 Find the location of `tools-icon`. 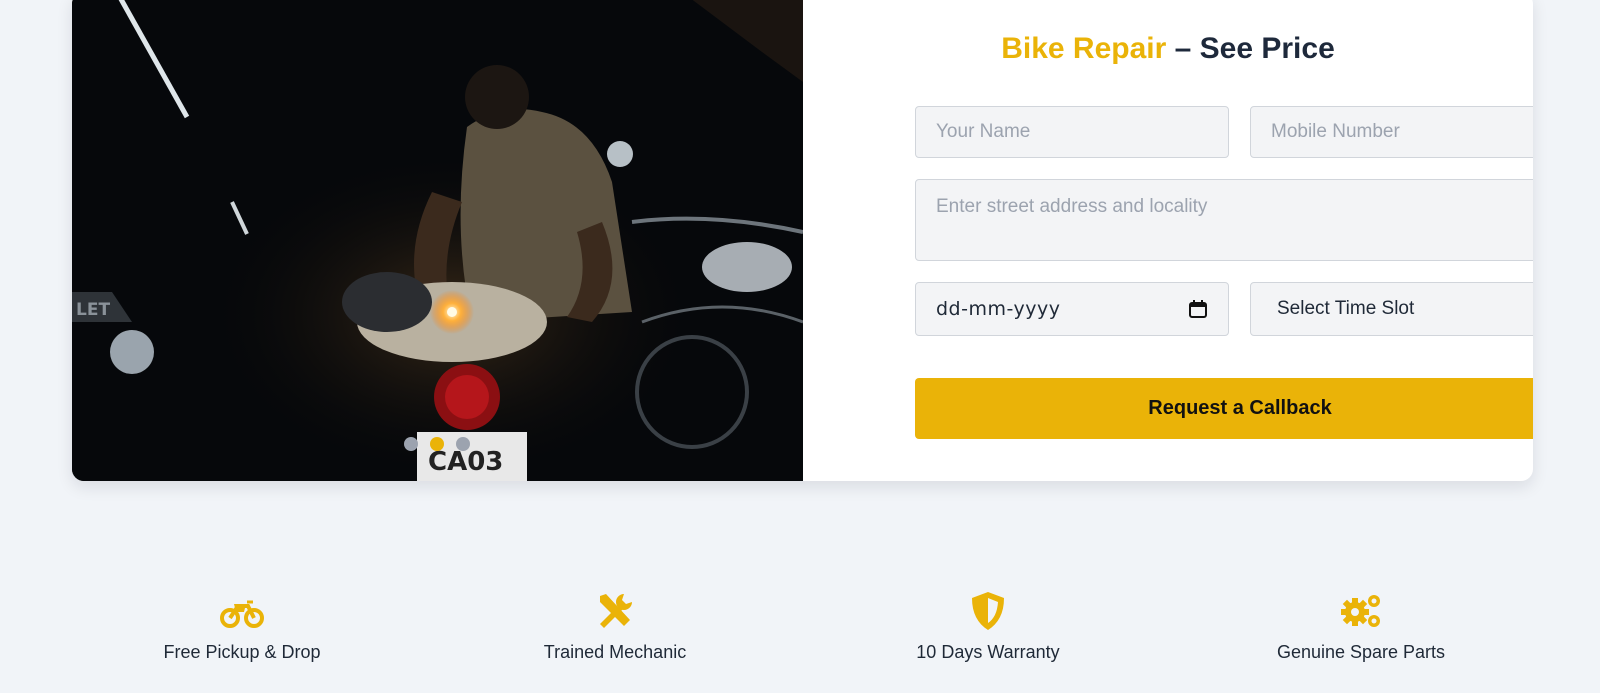

tools-icon is located at coordinates (616, 611).